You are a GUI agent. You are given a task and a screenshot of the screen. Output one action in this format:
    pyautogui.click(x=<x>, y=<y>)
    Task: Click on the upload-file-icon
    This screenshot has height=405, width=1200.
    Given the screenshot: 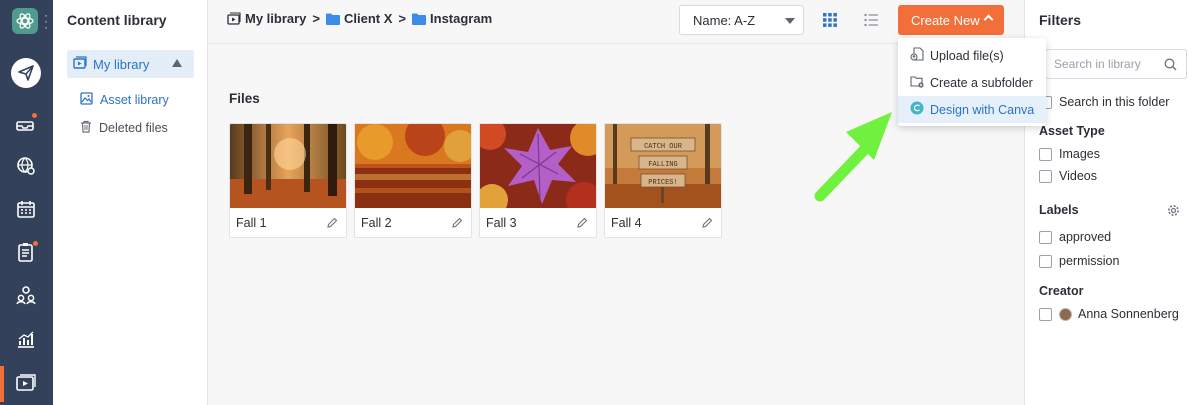 What is the action you would take?
    pyautogui.click(x=917, y=55)
    